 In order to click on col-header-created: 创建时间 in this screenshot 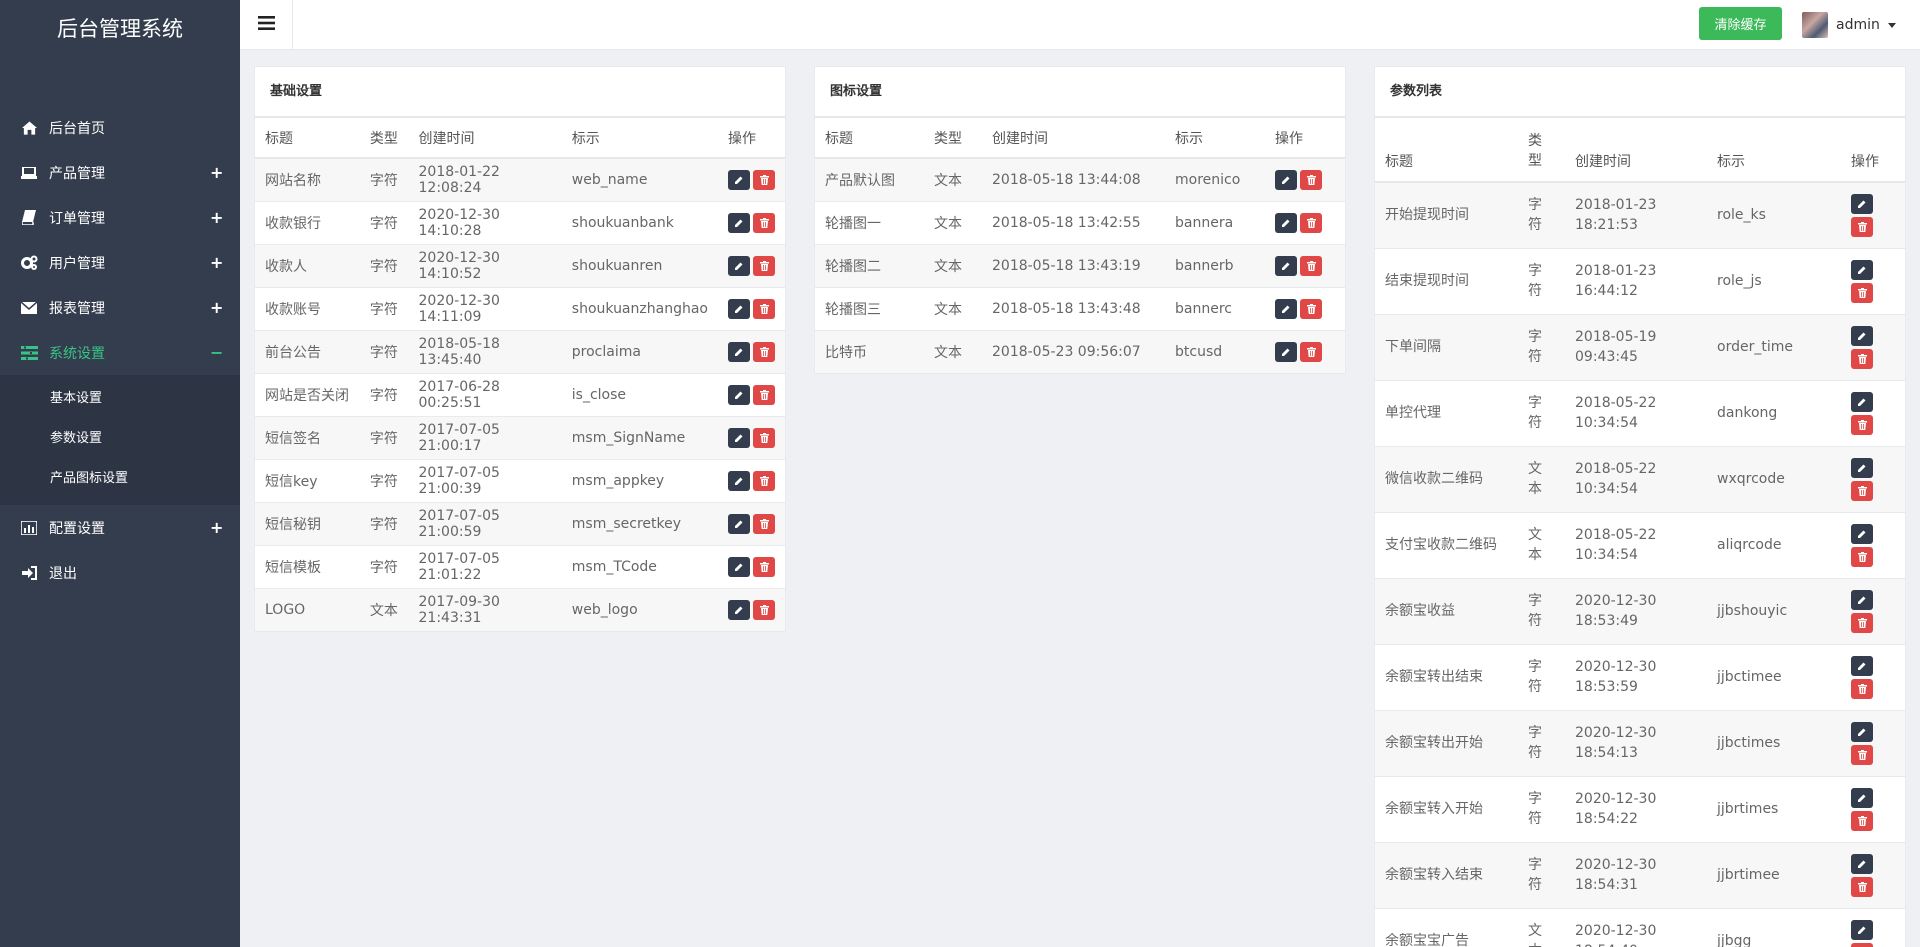, I will do `click(1073, 138)`.